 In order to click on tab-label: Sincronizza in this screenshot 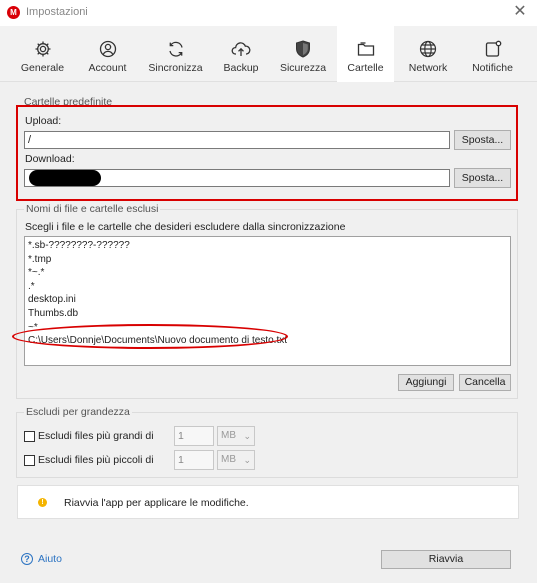, I will do `click(175, 68)`.